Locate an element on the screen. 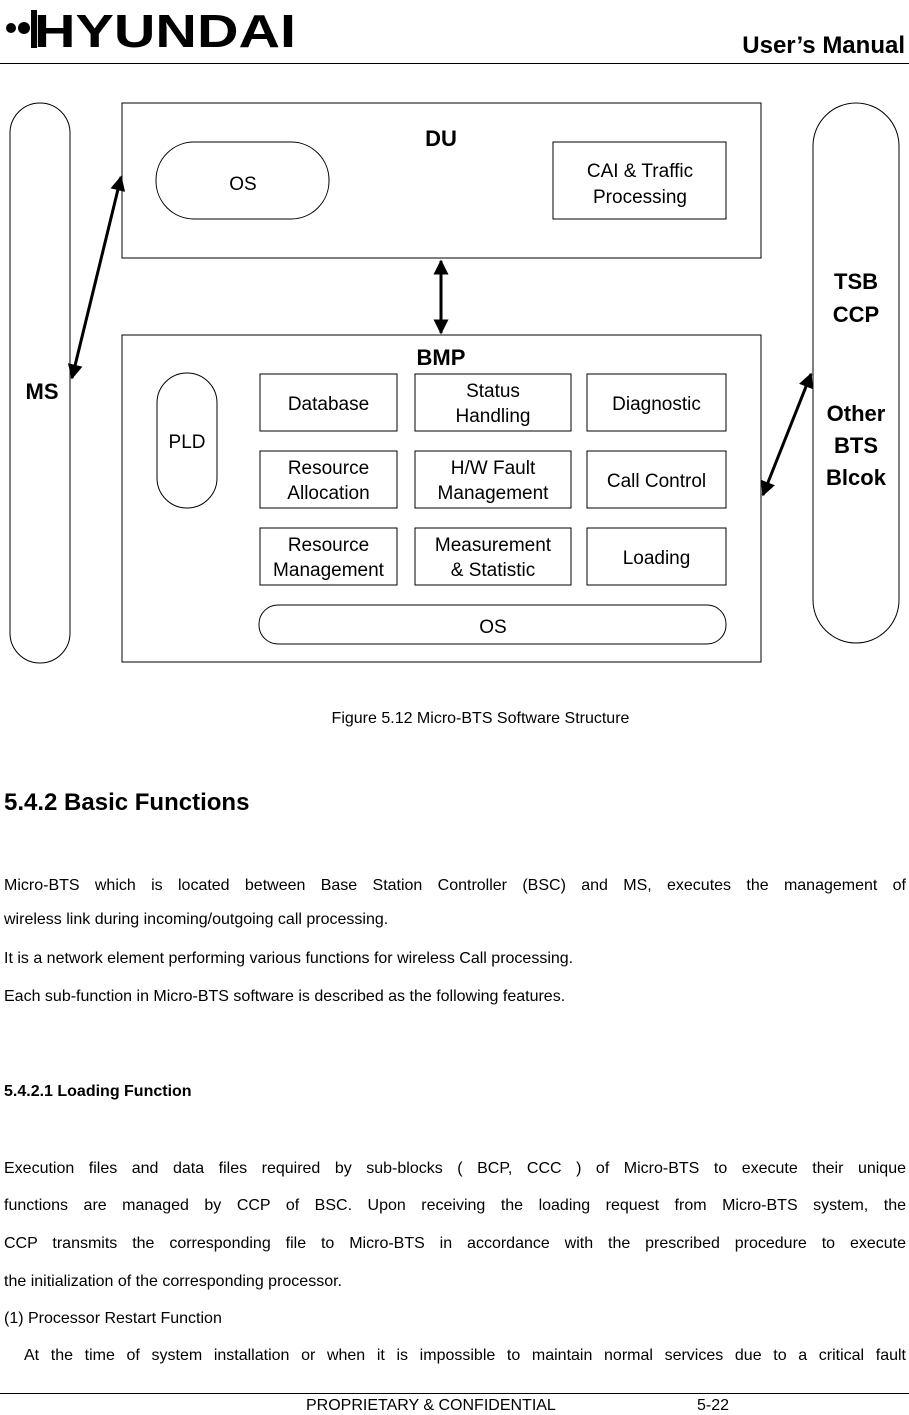  blcok-label: Blcok is located at coordinates (856, 477).